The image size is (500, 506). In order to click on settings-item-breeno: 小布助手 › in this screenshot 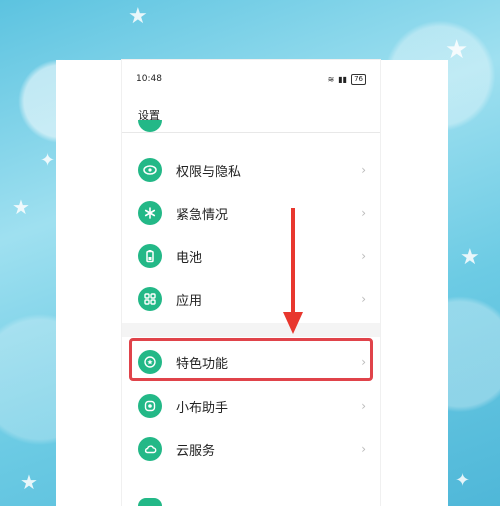, I will do `click(251, 406)`.